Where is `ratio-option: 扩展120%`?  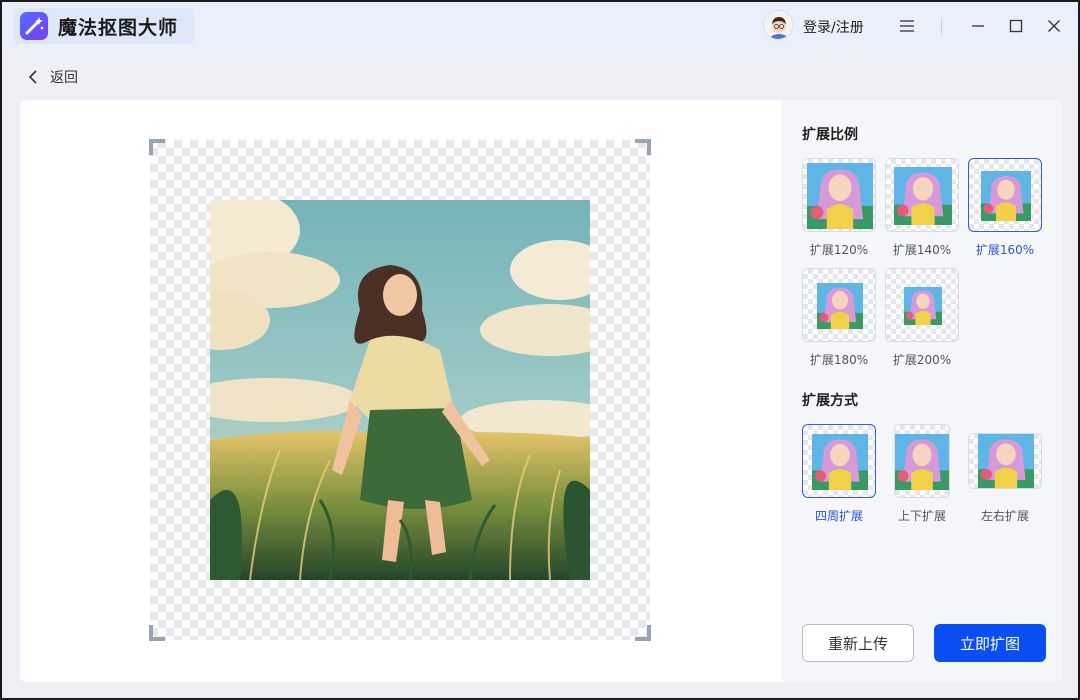
ratio-option: 扩展120% is located at coordinates (839, 208).